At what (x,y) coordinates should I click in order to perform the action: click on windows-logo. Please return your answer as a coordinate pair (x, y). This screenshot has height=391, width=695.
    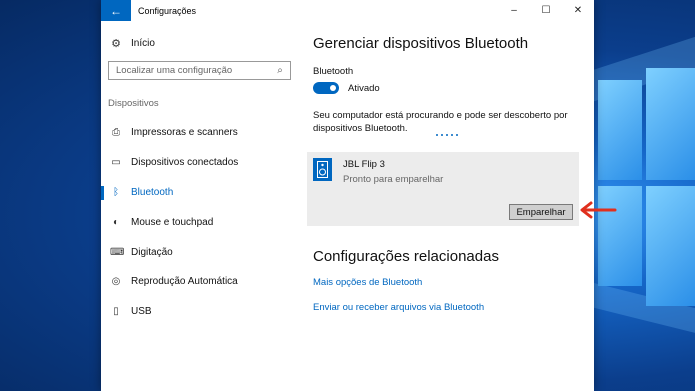
    Looking at the image, I should click on (642, 190).